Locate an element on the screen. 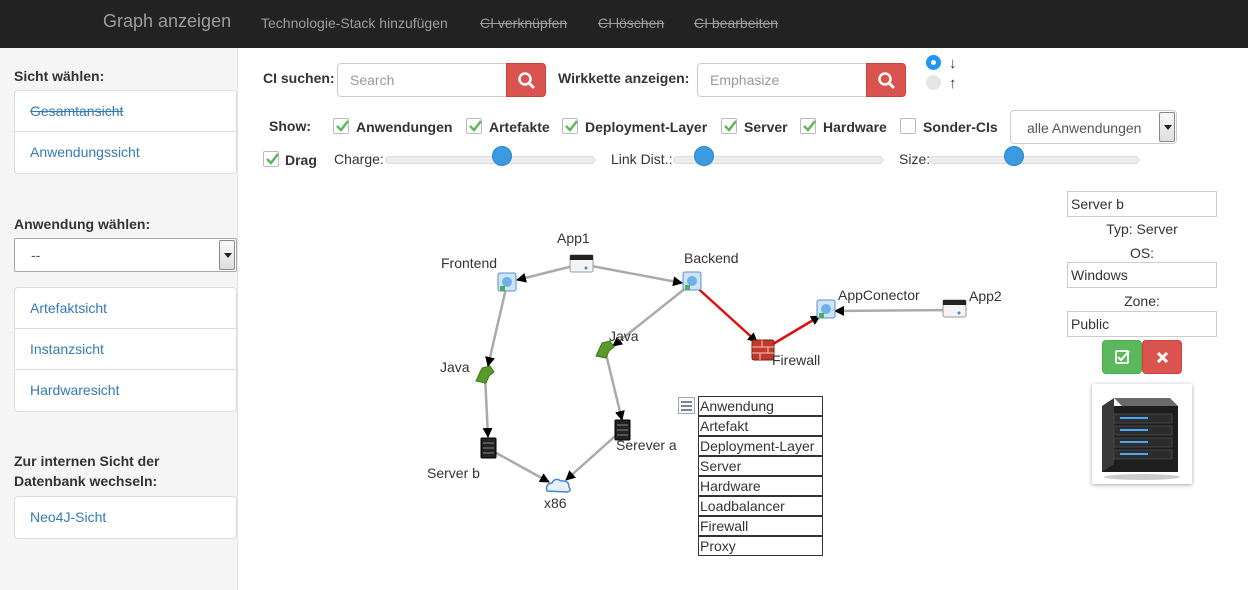 This screenshot has width=1248, height=590. node-label-firewall: Firewall is located at coordinates (796, 360).